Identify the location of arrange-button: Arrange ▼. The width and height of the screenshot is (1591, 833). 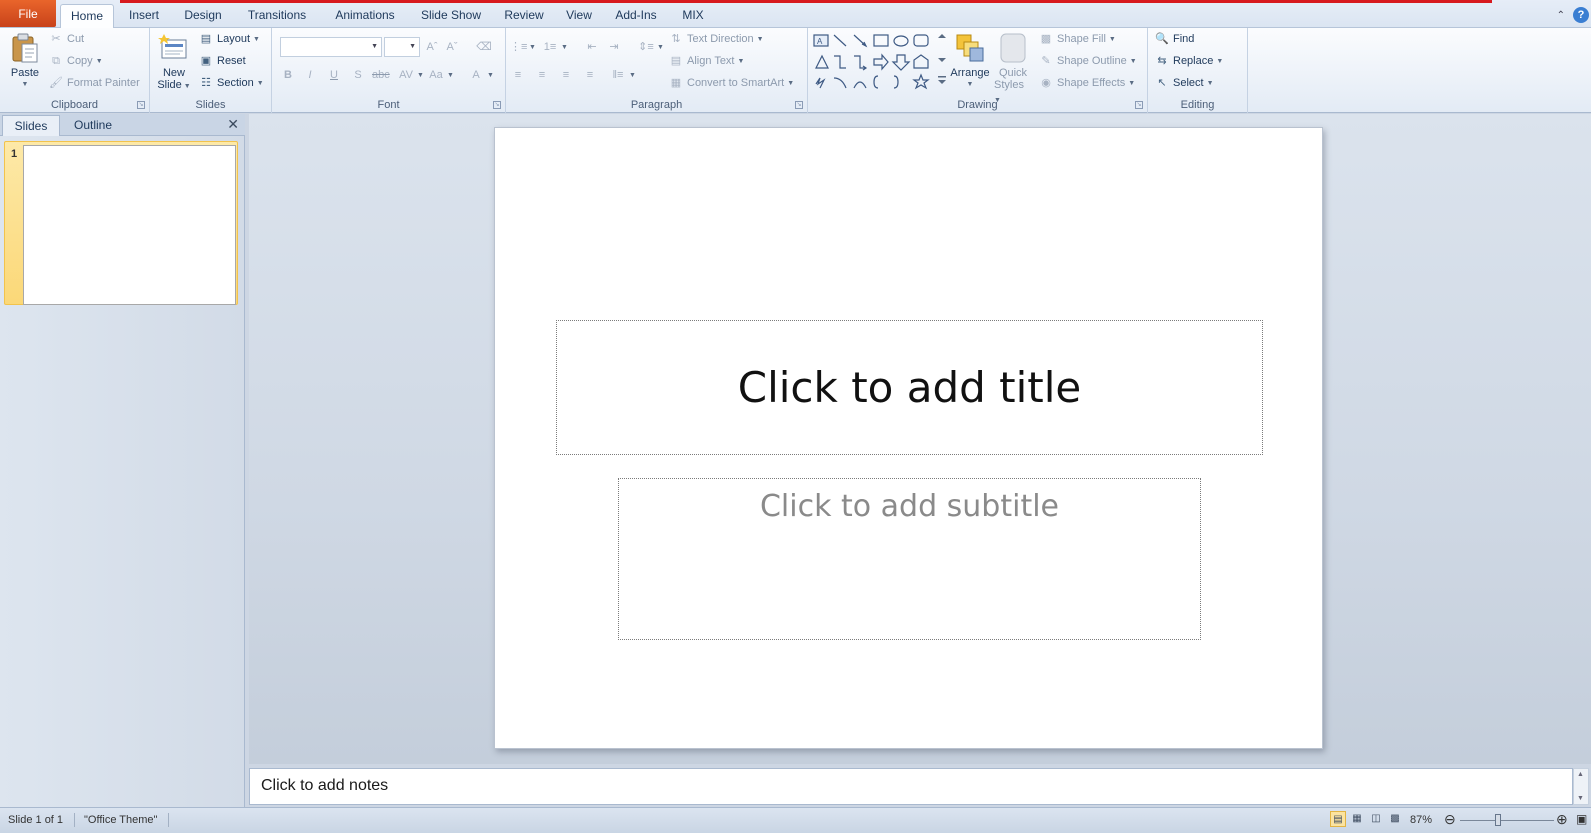
(970, 61).